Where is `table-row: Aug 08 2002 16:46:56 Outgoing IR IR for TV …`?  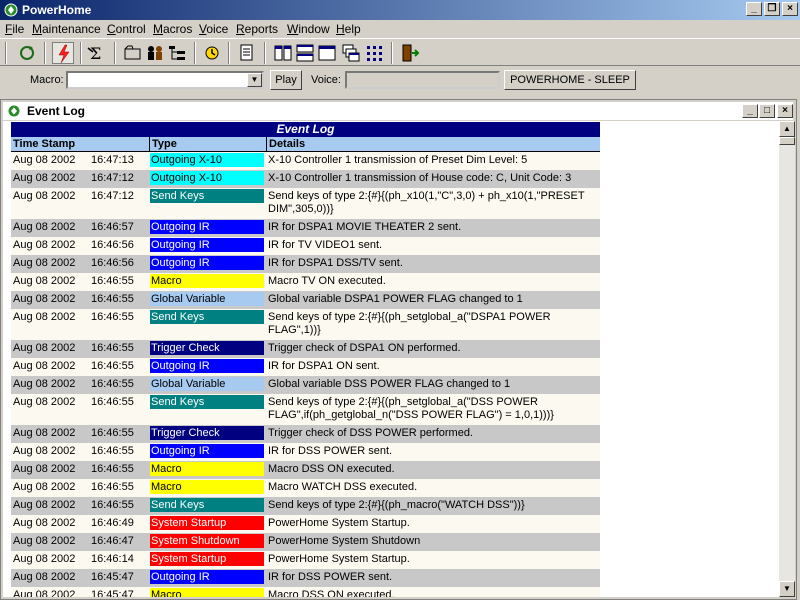 table-row: Aug 08 2002 16:46:56 Outgoing IR IR for TV … is located at coordinates (305, 246).